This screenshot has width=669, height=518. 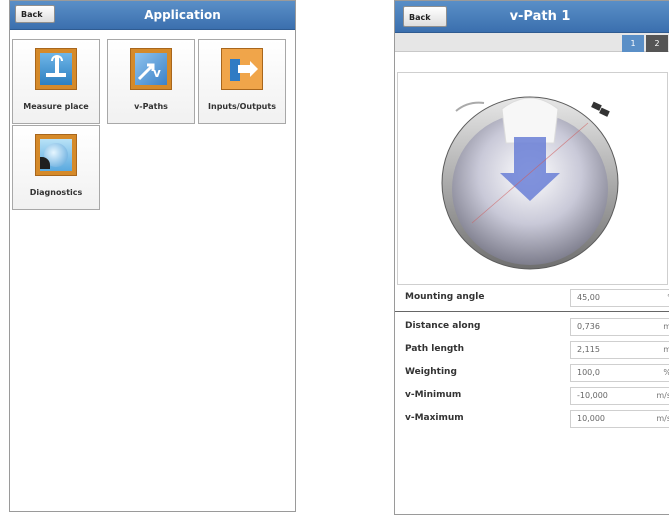 I want to click on application-titlebar: Back Application, so click(x=152, y=15).